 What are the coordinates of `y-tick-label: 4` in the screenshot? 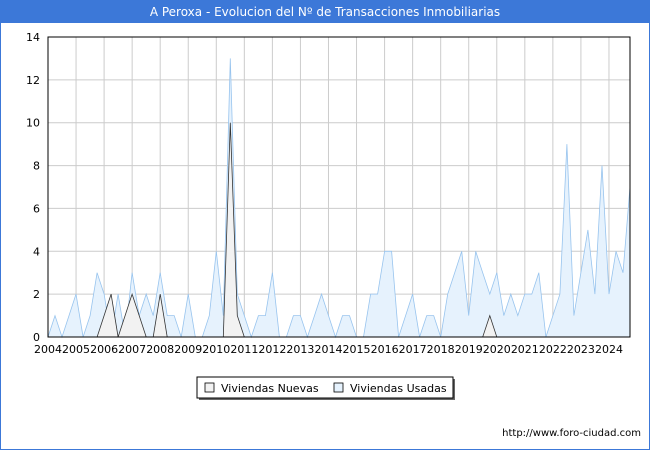 It's located at (36, 251).